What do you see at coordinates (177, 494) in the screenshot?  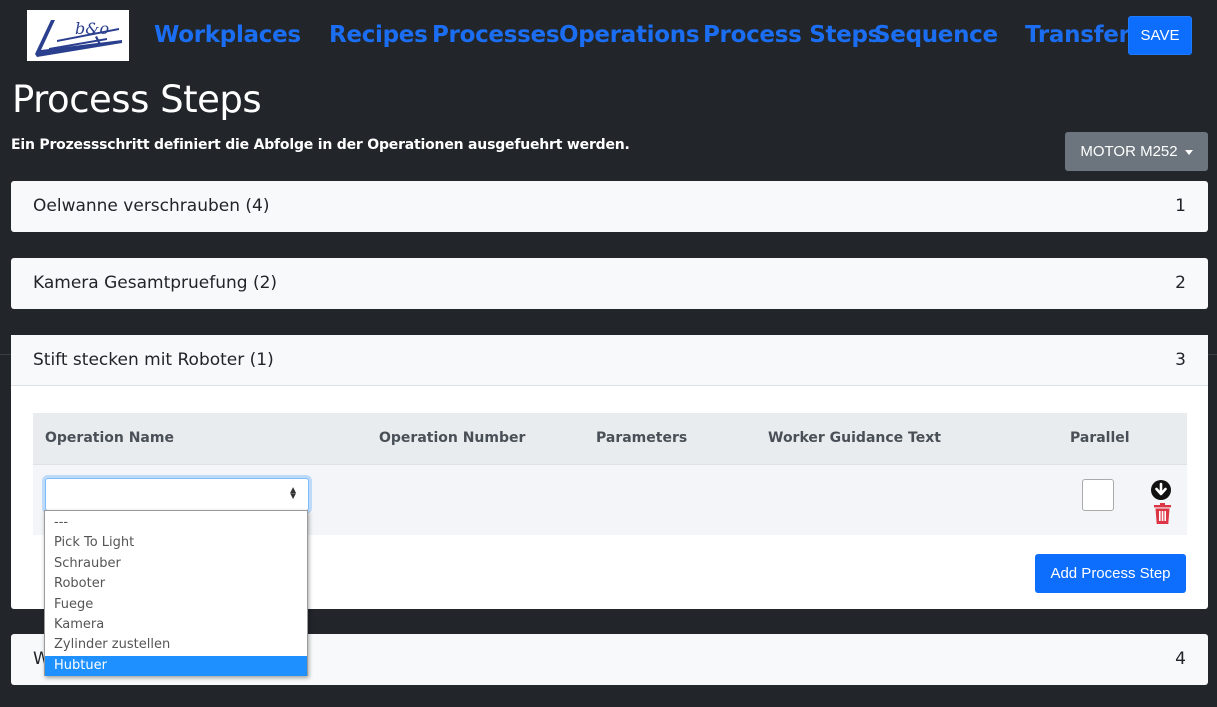 I see `operation-name-select: ▲ ▼` at bounding box center [177, 494].